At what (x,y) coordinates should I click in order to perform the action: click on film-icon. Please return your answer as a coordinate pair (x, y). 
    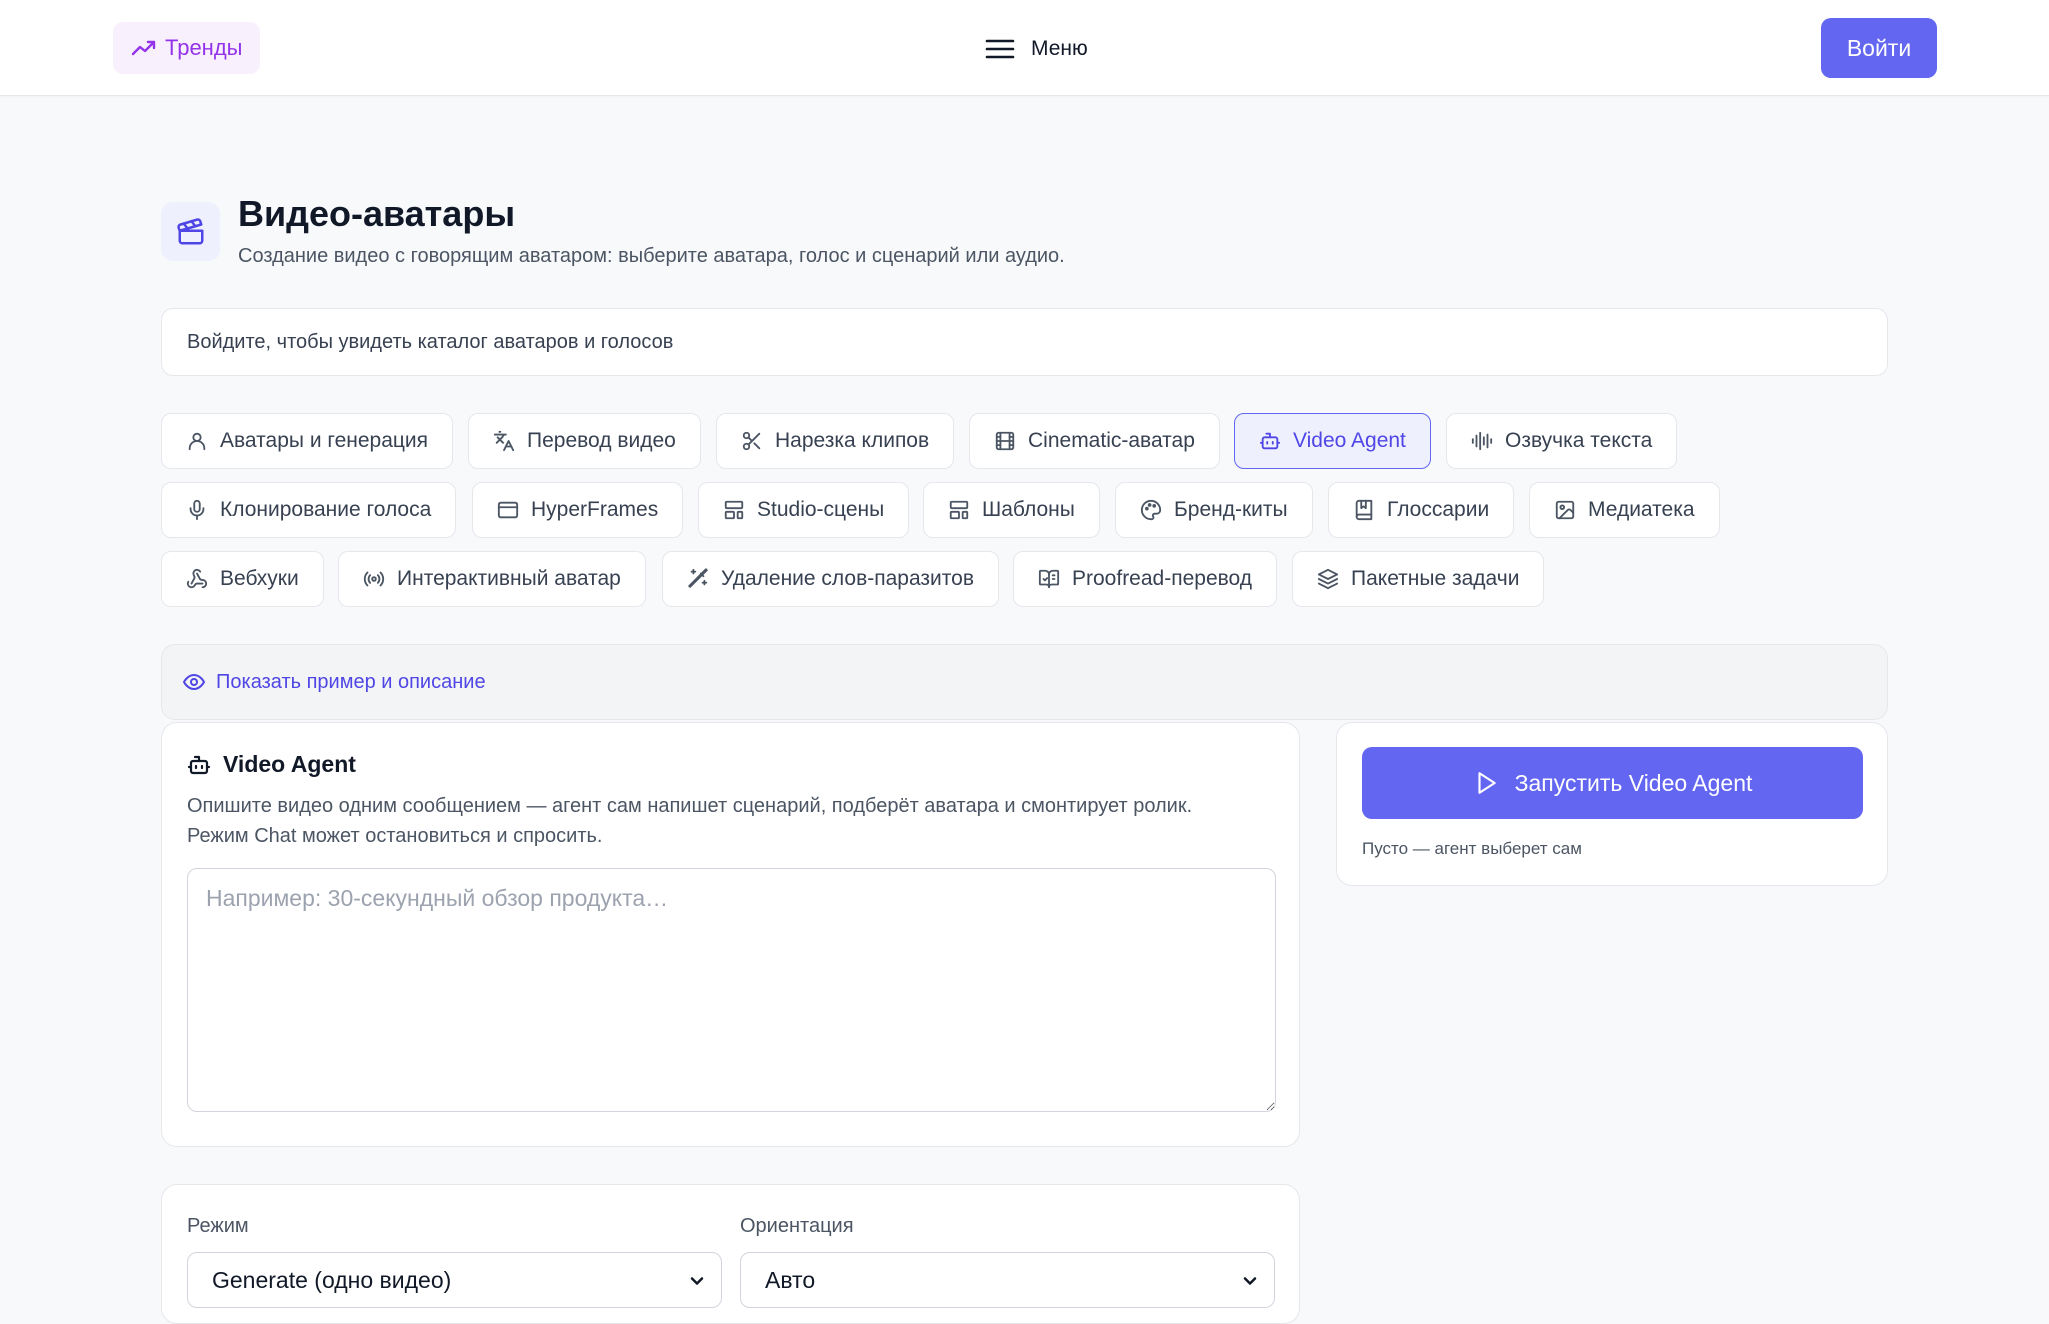
    Looking at the image, I should click on (1005, 441).